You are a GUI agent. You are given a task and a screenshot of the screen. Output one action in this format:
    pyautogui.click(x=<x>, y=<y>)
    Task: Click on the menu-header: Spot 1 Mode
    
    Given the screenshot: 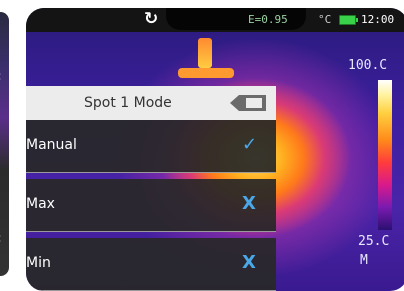 What is the action you would take?
    pyautogui.click(x=151, y=103)
    